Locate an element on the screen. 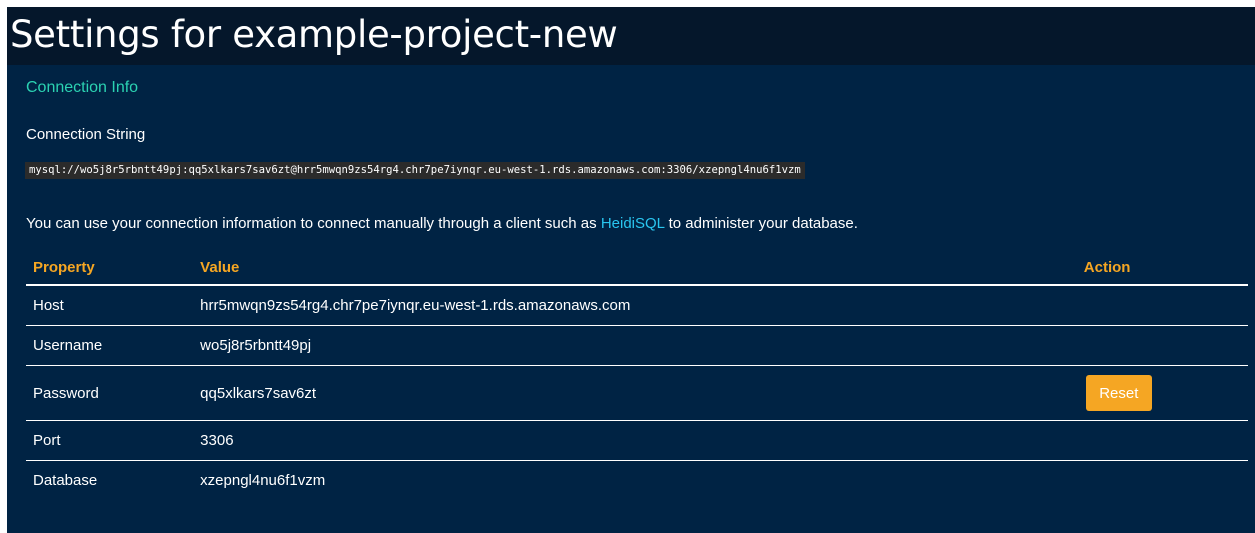 The height and width of the screenshot is (533, 1255). header-action: Action is located at coordinates (1165, 268).